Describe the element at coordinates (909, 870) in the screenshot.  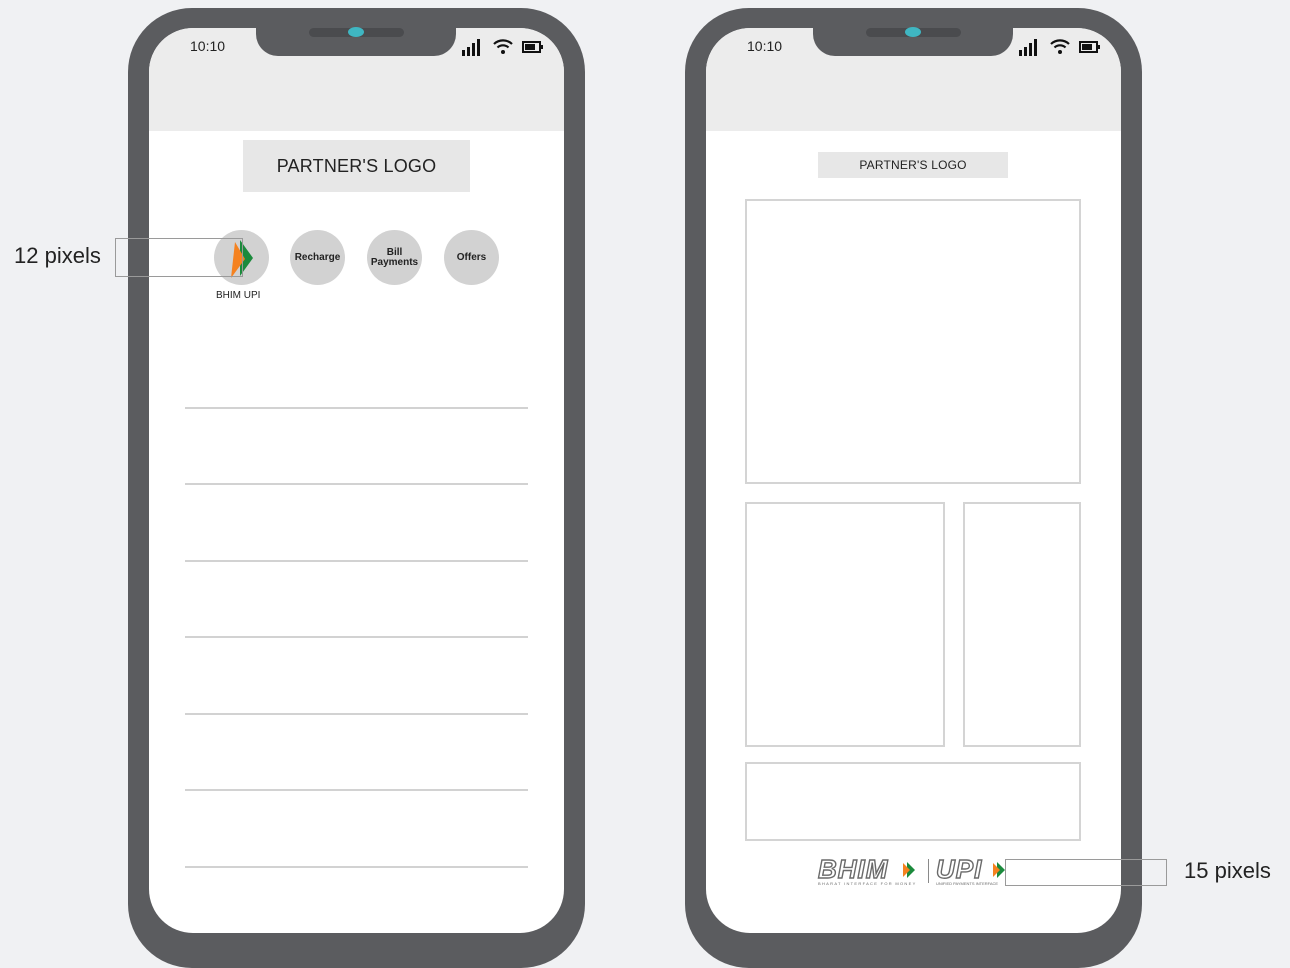
I see `bhim-logo-icon` at that location.